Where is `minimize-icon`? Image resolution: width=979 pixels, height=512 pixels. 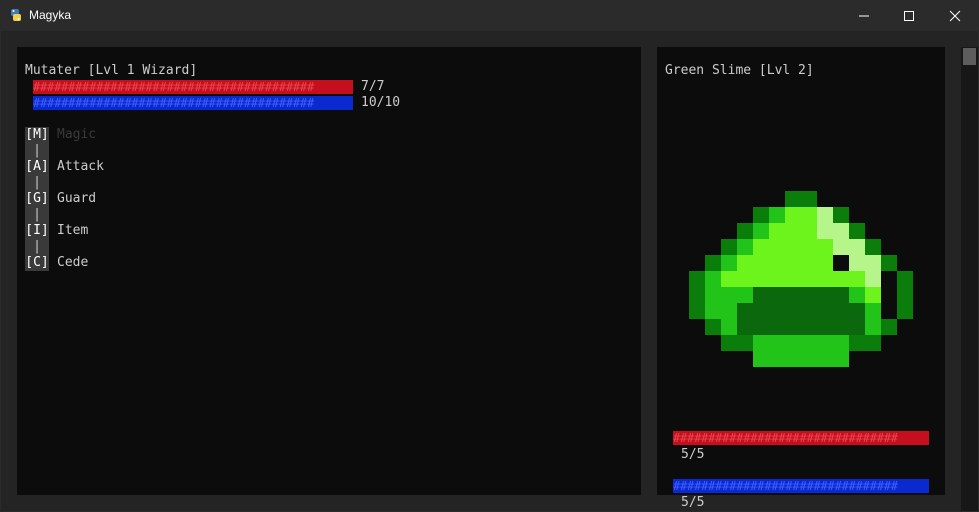 minimize-icon is located at coordinates (864, 16).